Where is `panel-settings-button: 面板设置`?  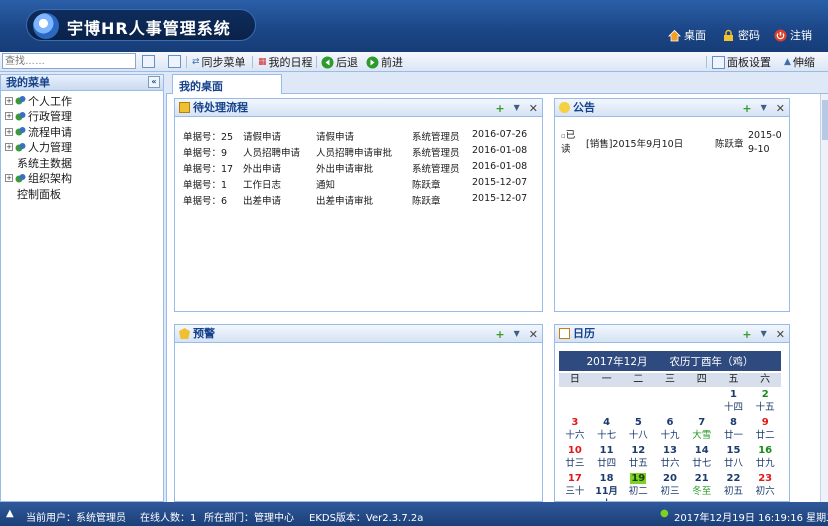
panel-settings-button: 面板设置 is located at coordinates (741, 62).